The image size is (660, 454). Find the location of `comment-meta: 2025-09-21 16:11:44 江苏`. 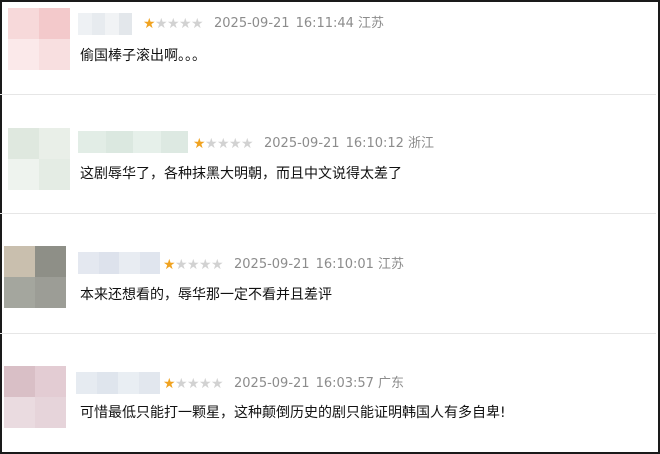

comment-meta: 2025-09-21 16:11:44 江苏 is located at coordinates (299, 24).